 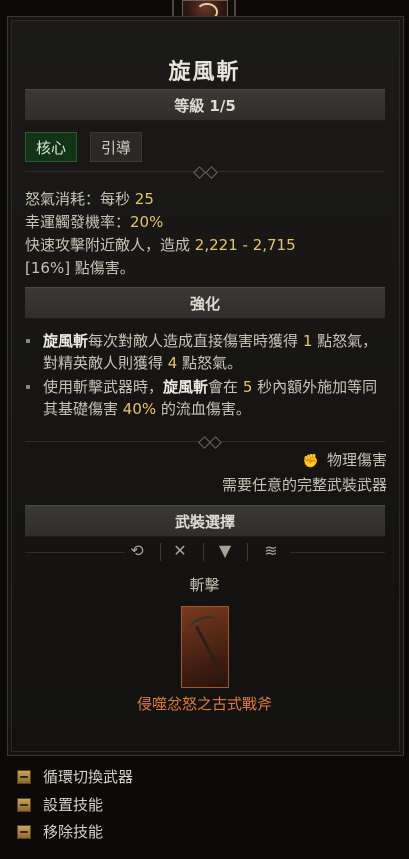 I want to click on crossed-swords-icon: ✕, so click(x=180, y=551).